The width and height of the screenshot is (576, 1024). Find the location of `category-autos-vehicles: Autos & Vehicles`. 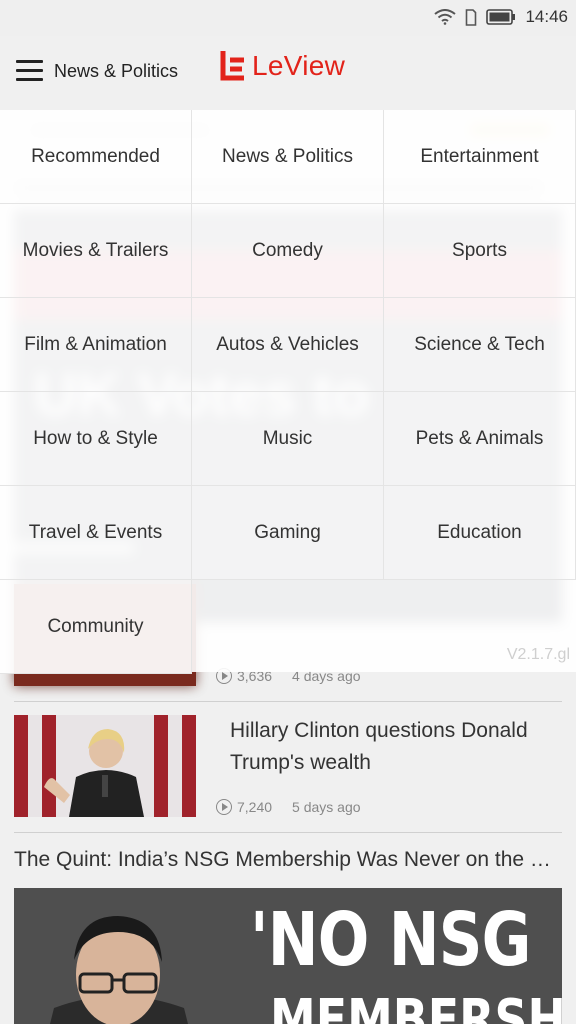

category-autos-vehicles: Autos & Vehicles is located at coordinates (288, 345).